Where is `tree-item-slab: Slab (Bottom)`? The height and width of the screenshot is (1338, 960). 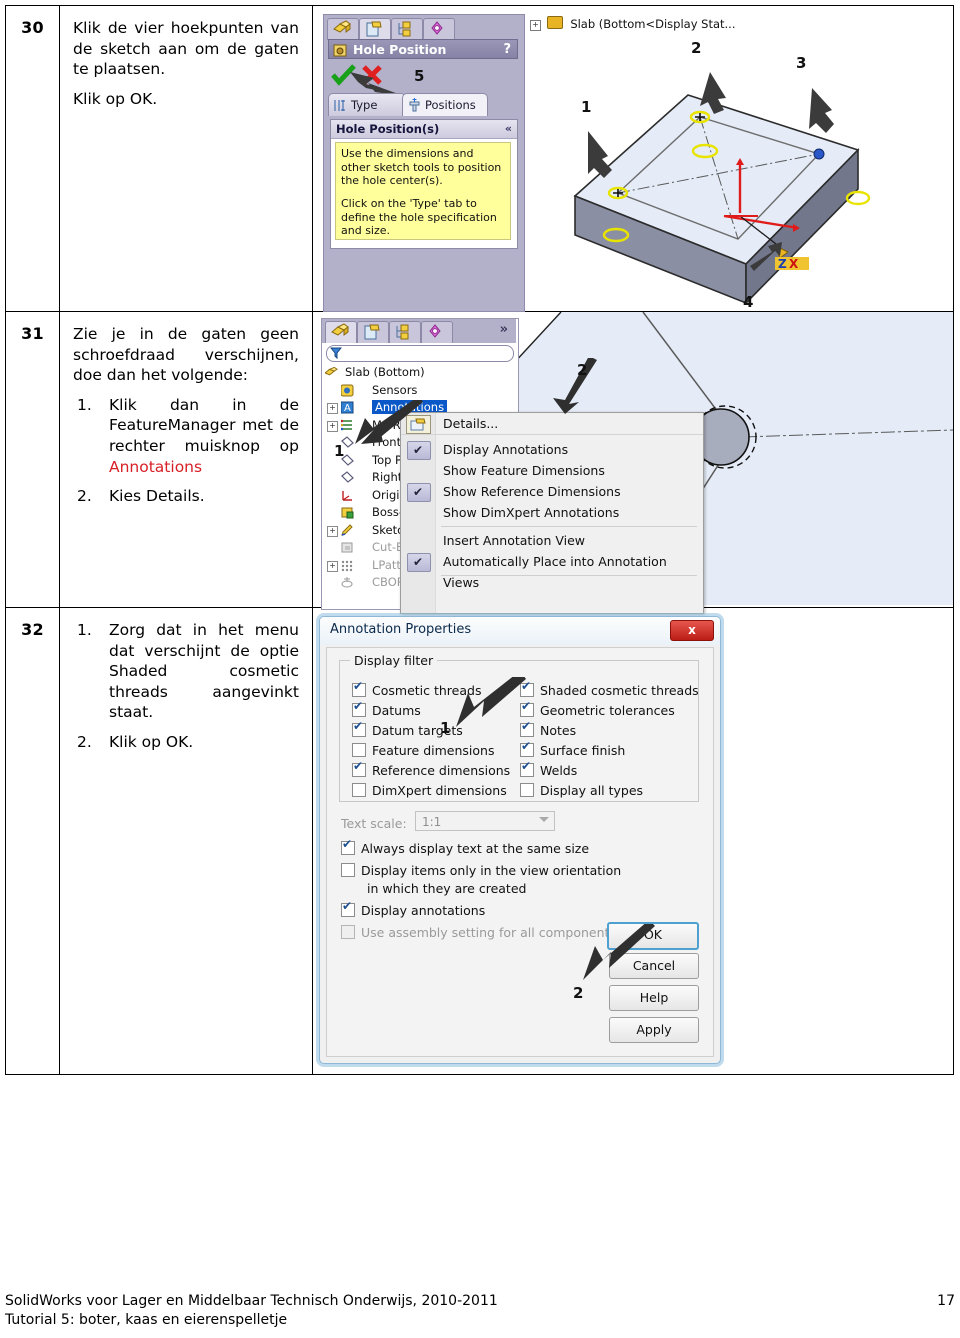
tree-item-slab: Slab (Bottom) is located at coordinates (420, 373).